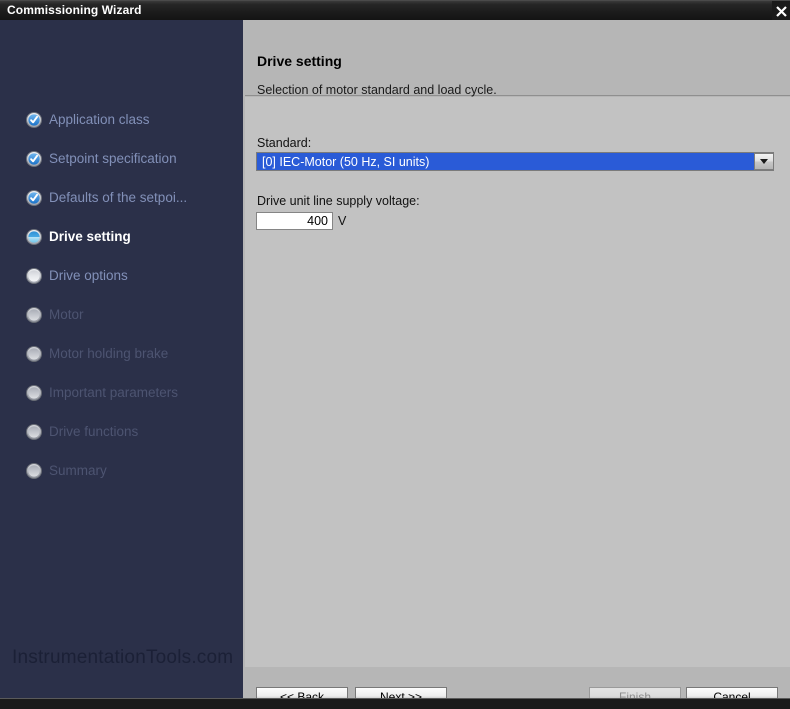 This screenshot has width=790, height=709. I want to click on supply-voltage-label: Drive unit line supply voltage:, so click(338, 201).